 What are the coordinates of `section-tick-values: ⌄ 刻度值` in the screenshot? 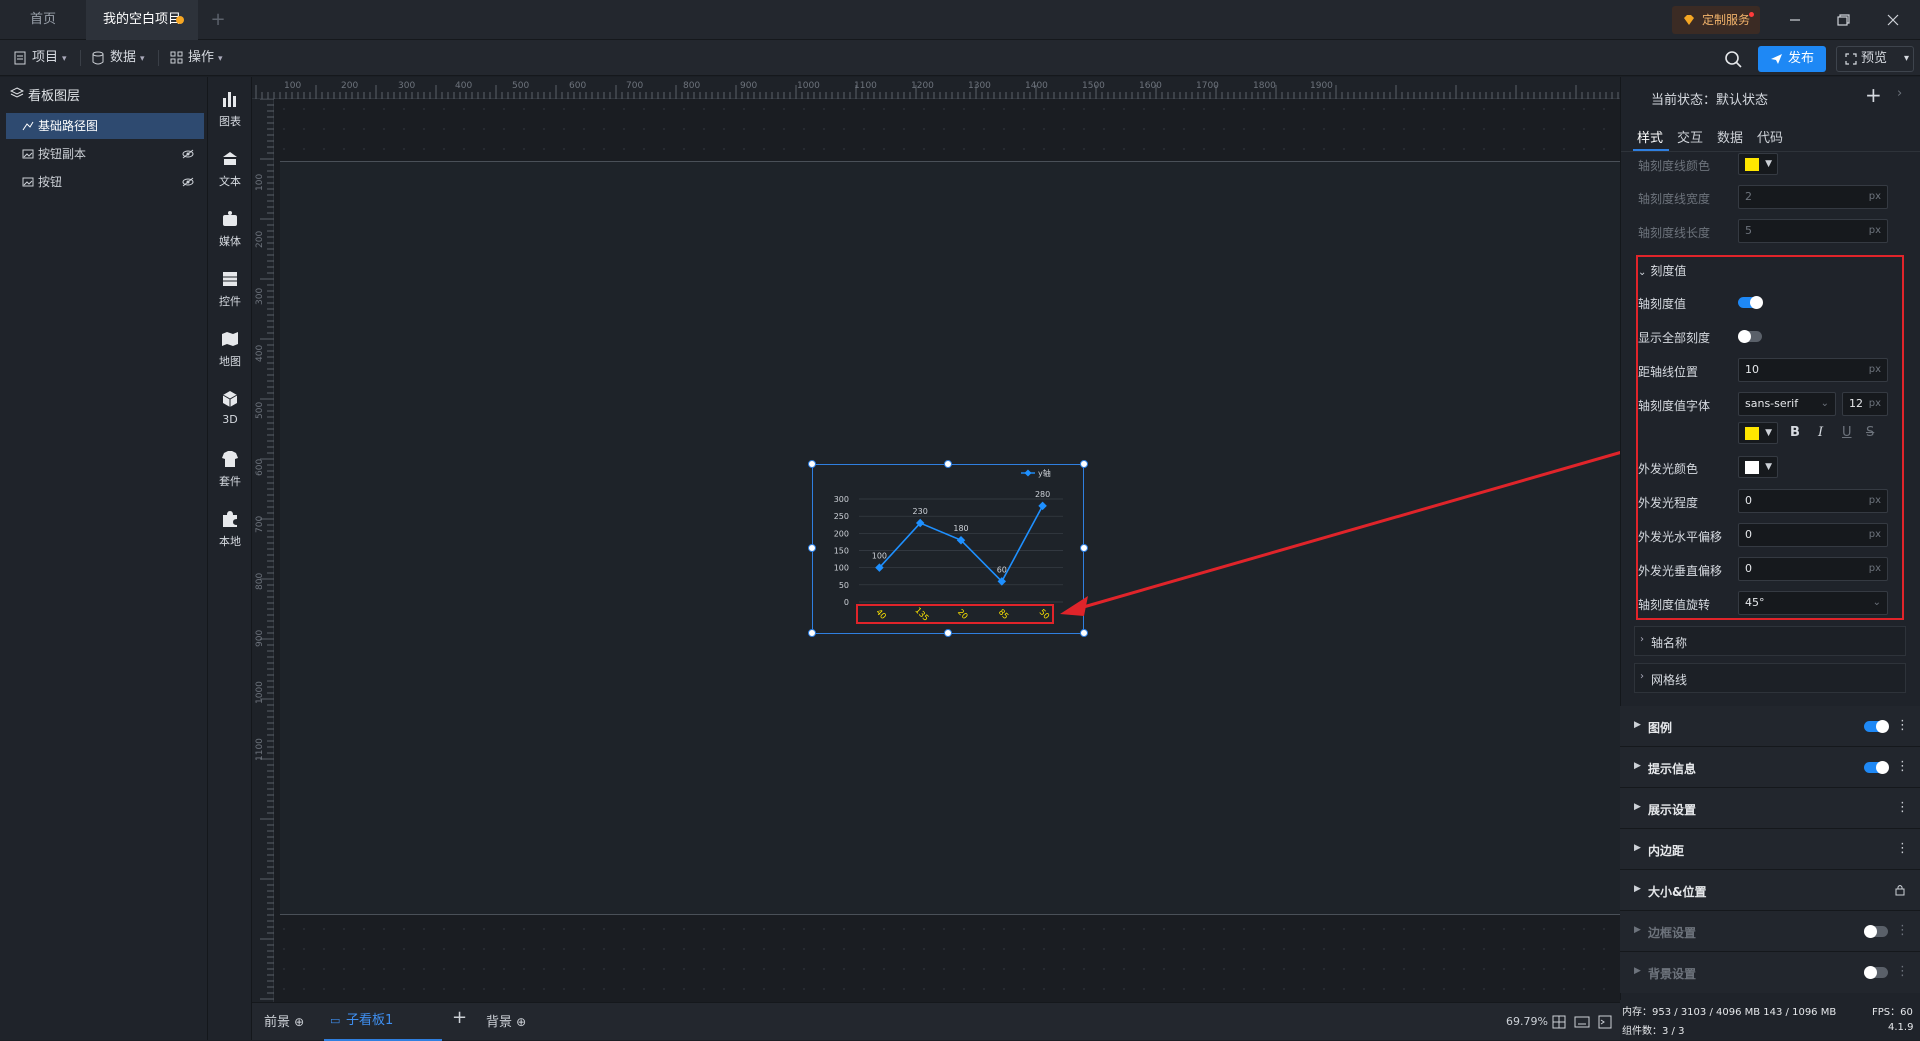 It's located at (1662, 270).